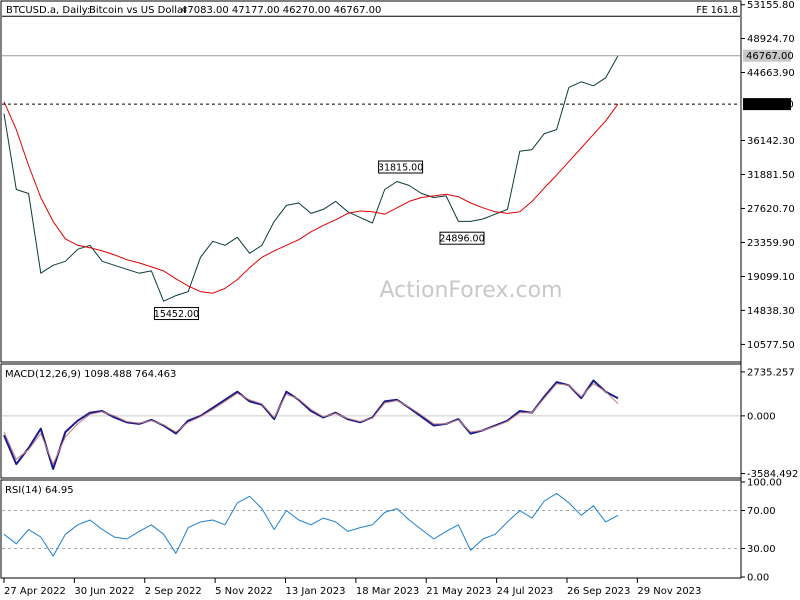  I want to click on macd-y-tick-label: 0.000, so click(761, 416).